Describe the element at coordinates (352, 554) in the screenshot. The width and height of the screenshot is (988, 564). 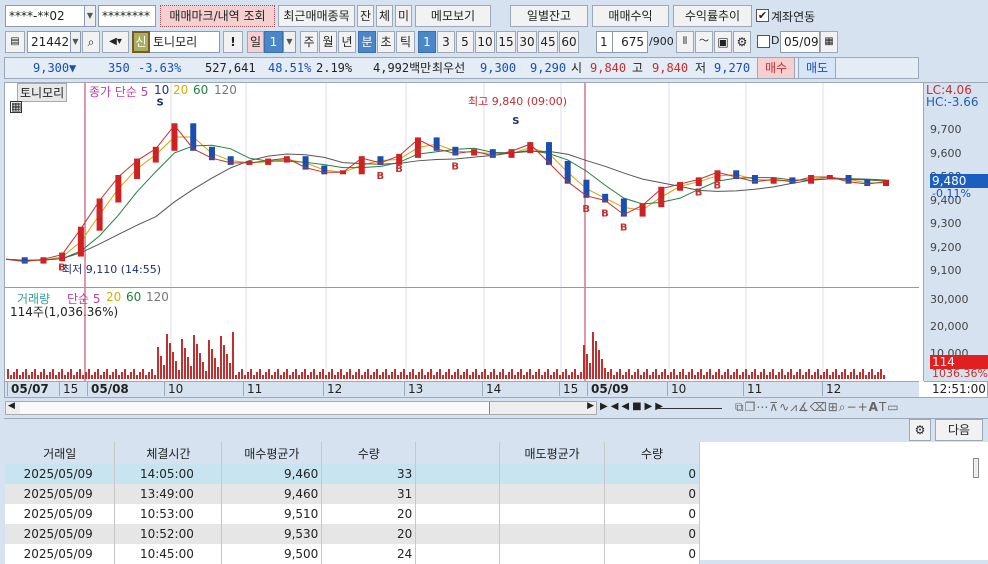
I see `table-row: 2025/05/09 10:45:00 9,500 24 0` at that location.